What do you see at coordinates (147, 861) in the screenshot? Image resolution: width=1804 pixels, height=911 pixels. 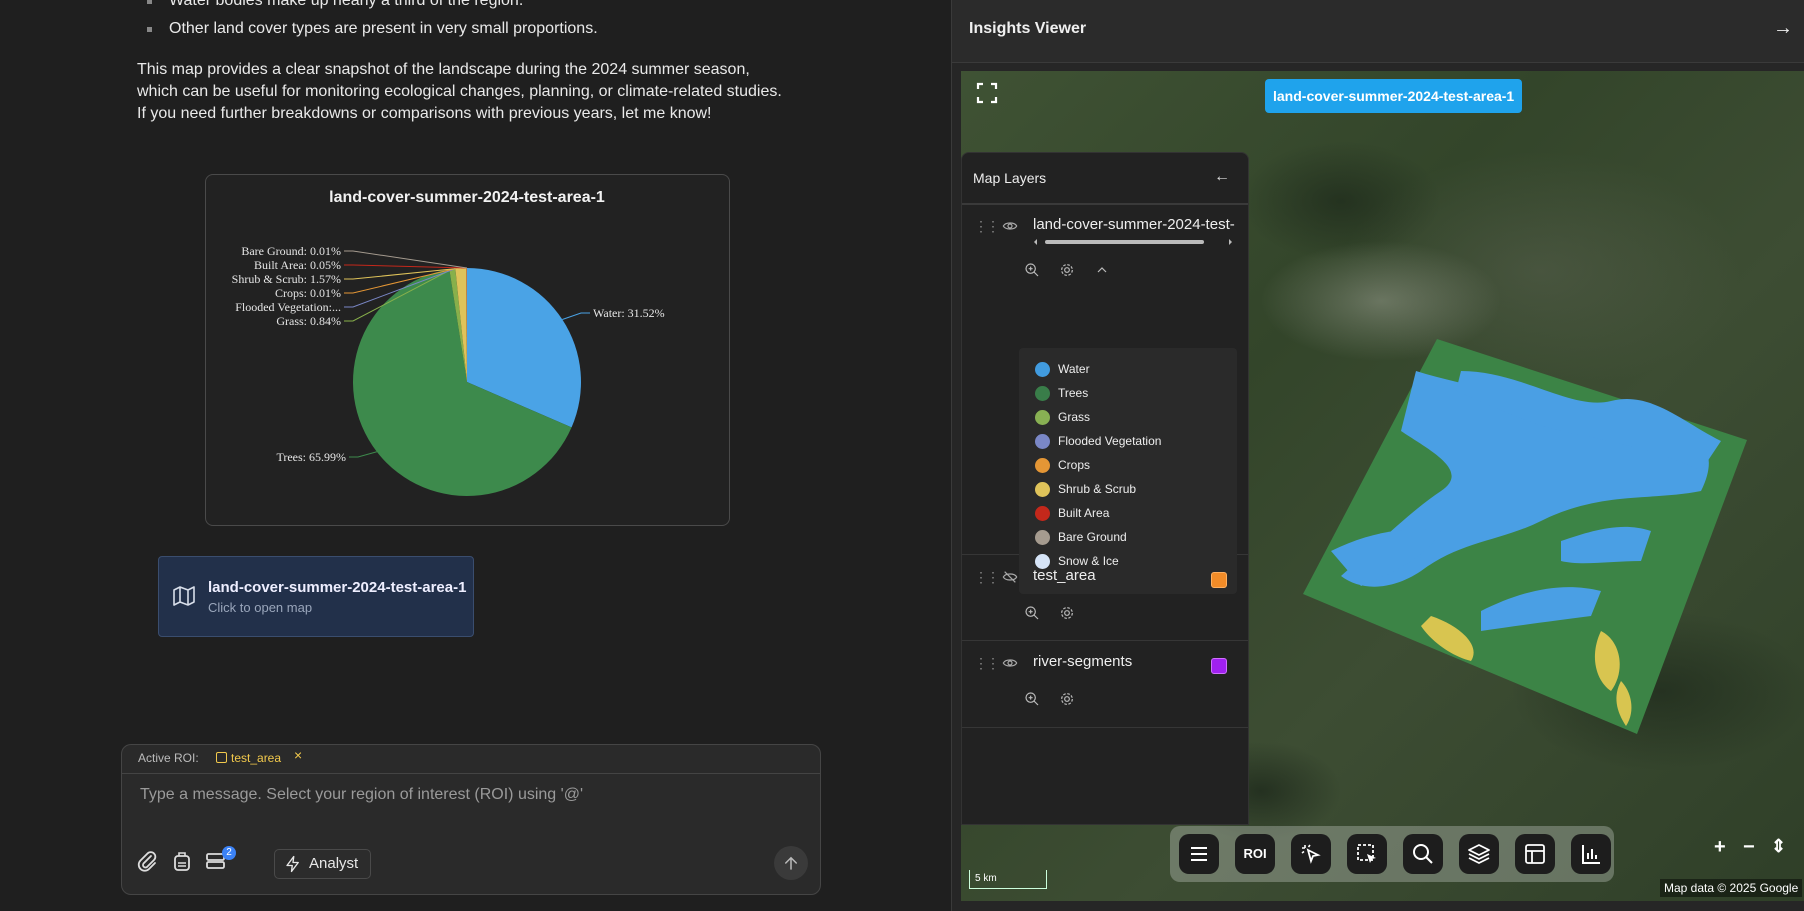 I see `attach-icon` at bounding box center [147, 861].